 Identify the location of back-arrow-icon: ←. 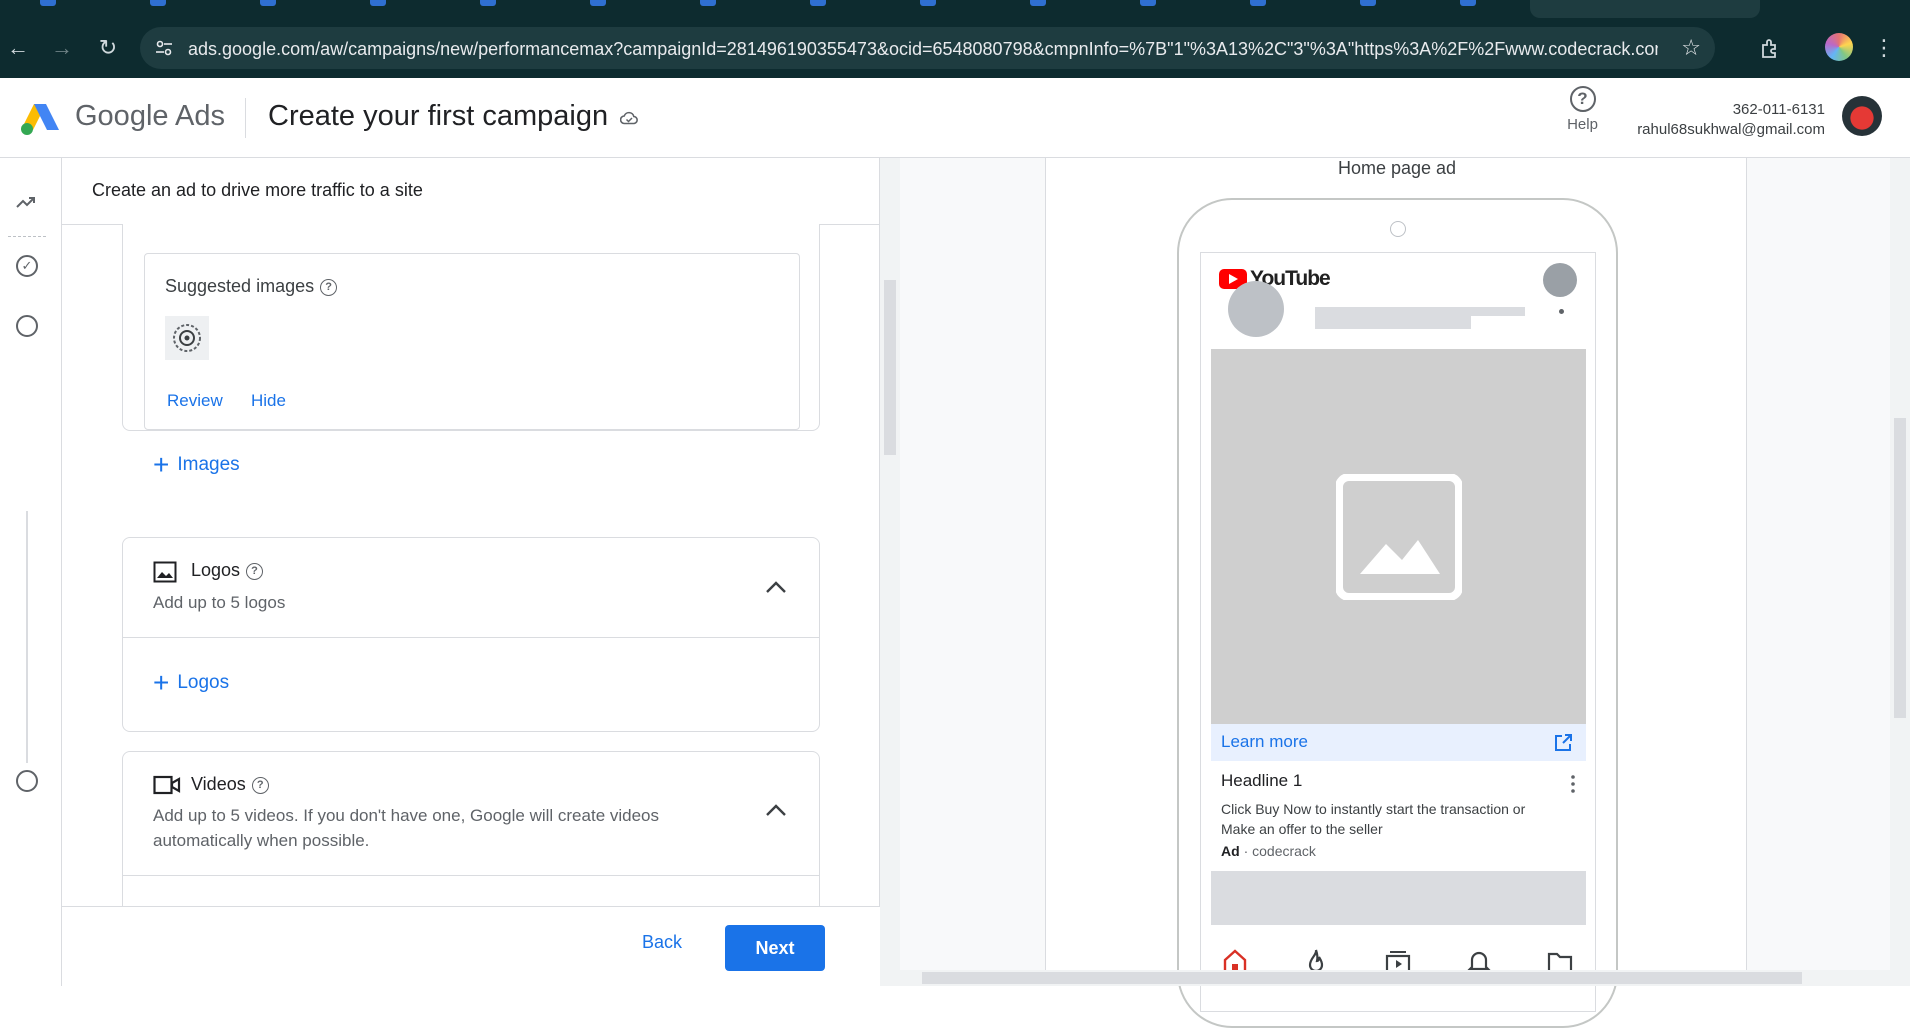
(18, 48).